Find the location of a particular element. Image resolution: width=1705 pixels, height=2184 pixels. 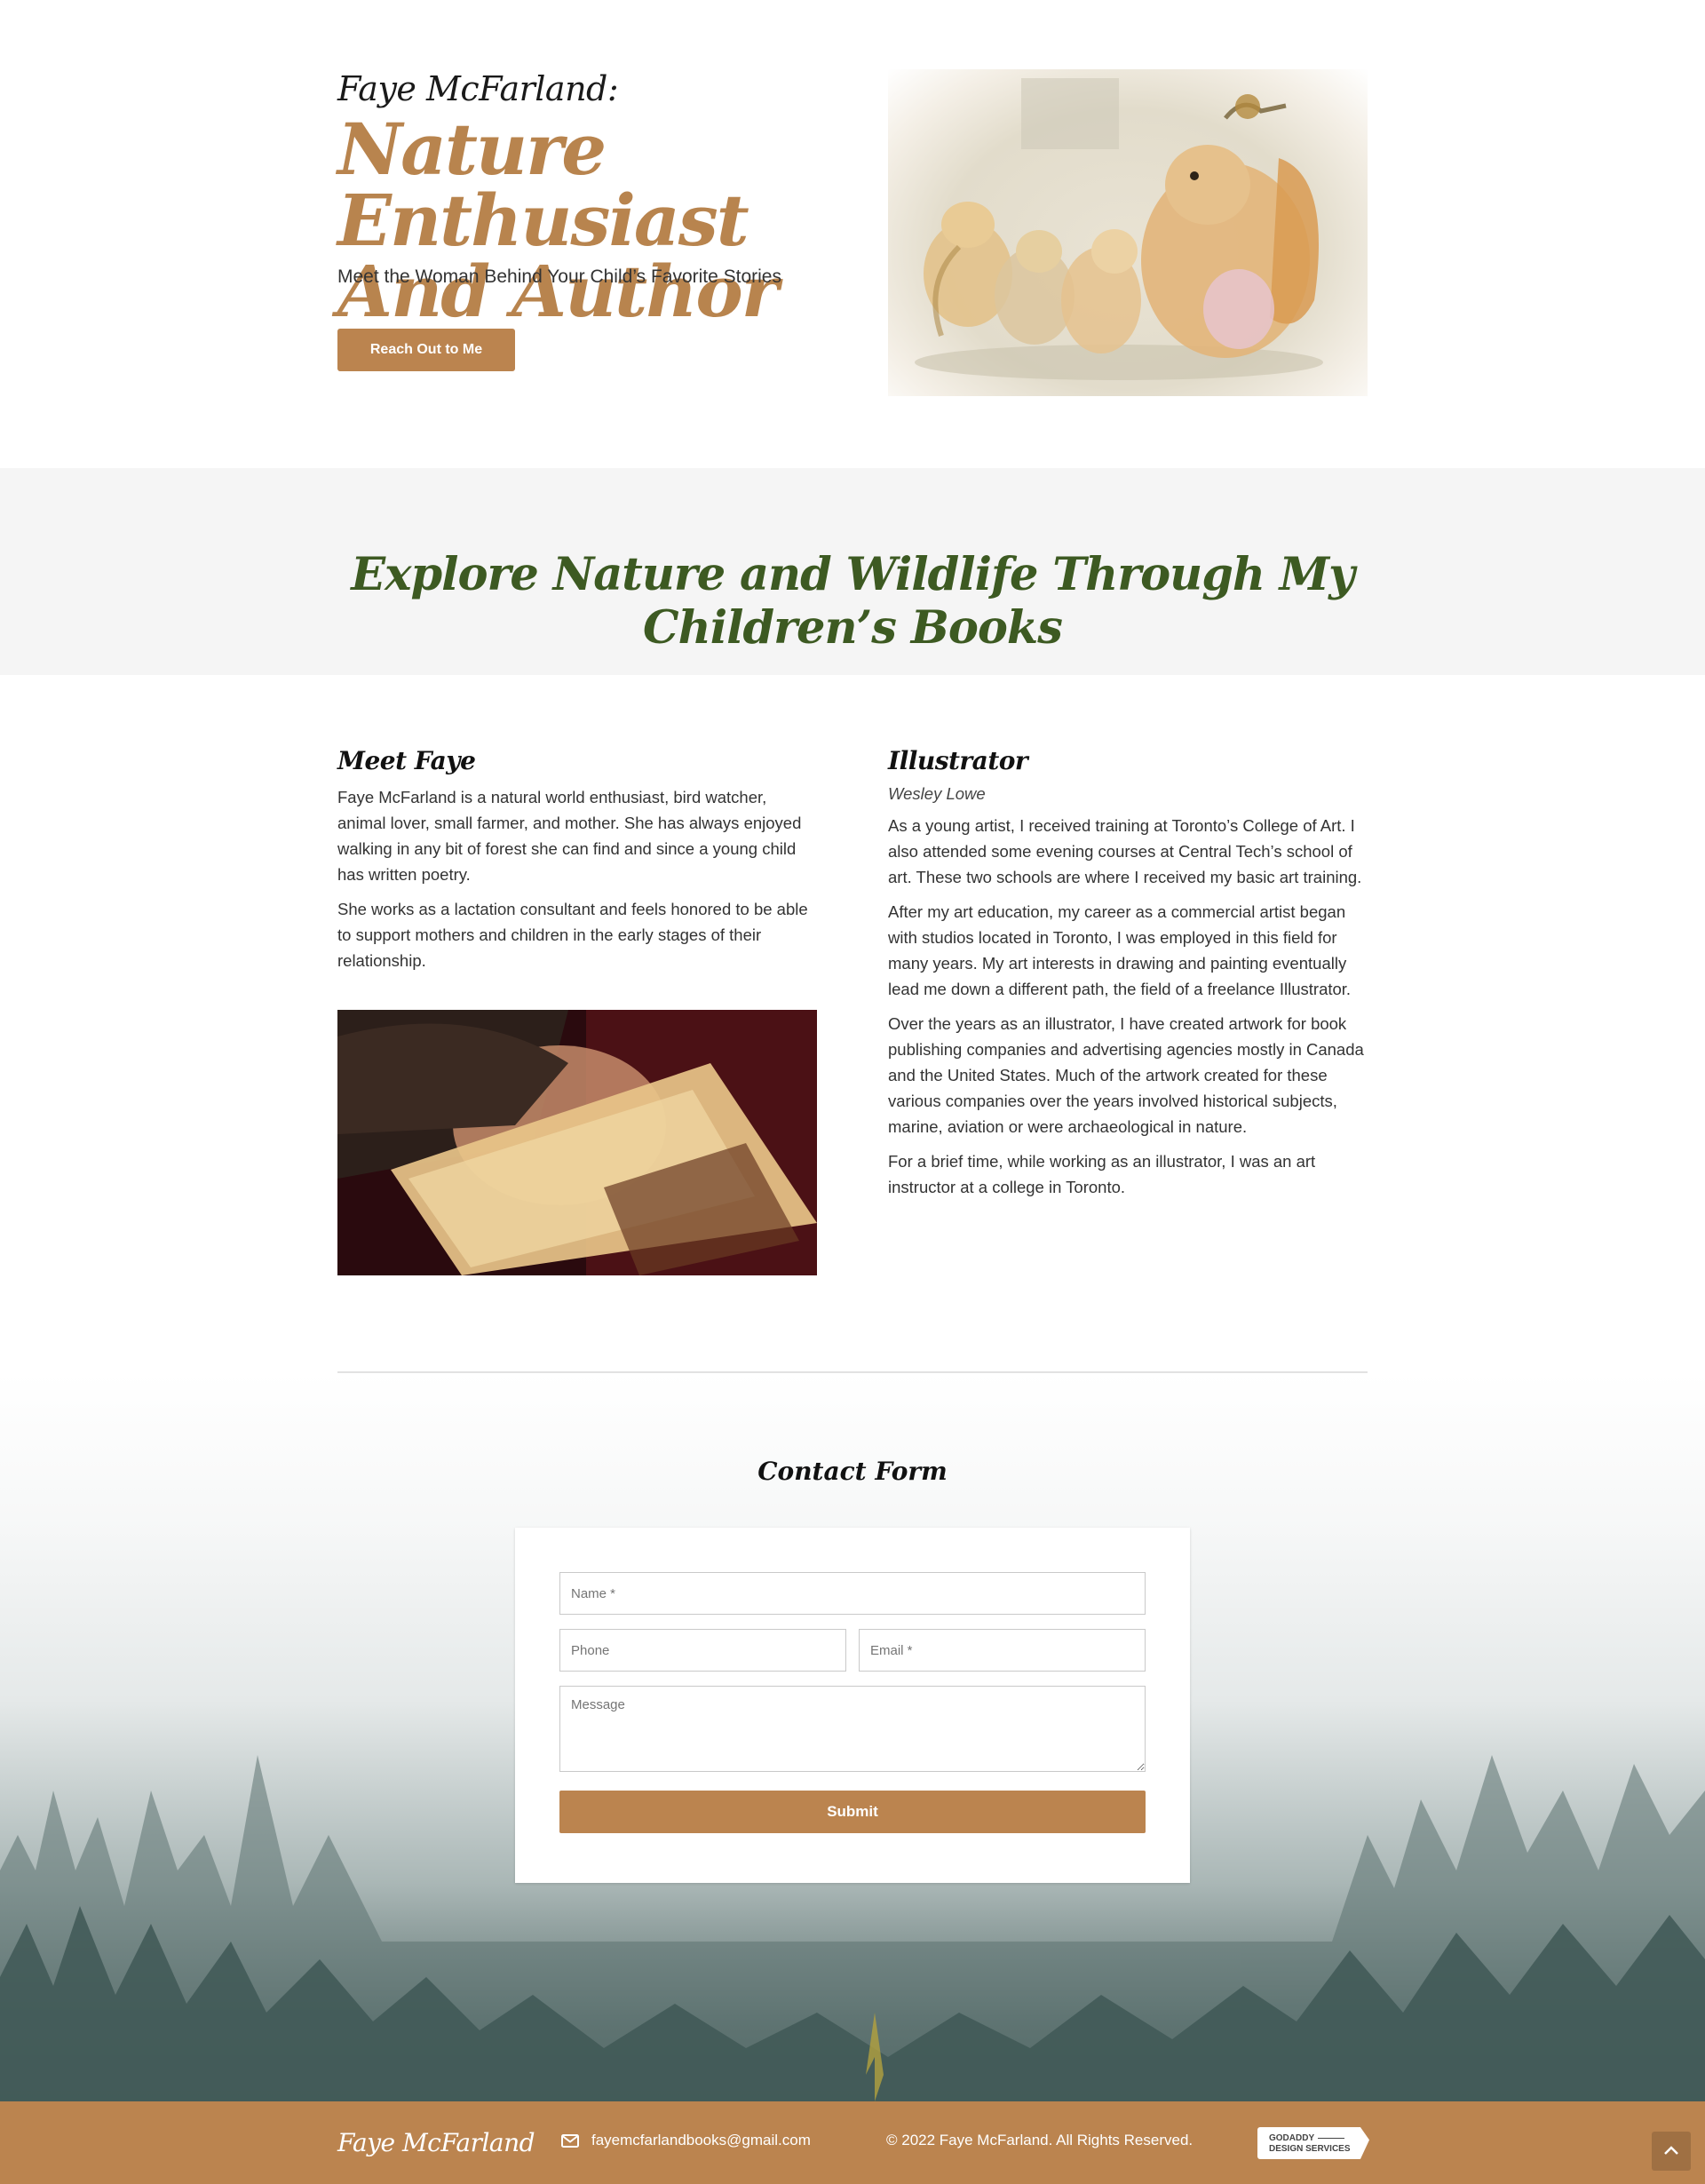

message-textarea is located at coordinates (853, 1729).